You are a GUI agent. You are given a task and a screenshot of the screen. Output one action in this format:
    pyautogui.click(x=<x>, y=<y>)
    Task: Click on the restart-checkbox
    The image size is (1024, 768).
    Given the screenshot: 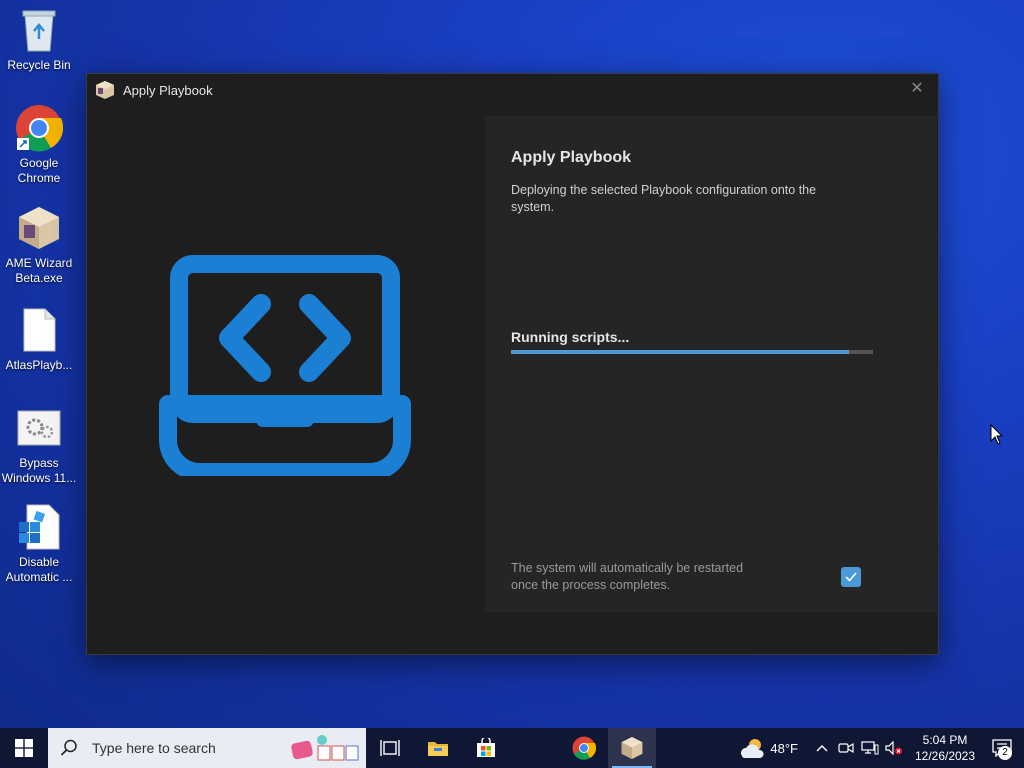 What is the action you would take?
    pyautogui.click(x=851, y=577)
    